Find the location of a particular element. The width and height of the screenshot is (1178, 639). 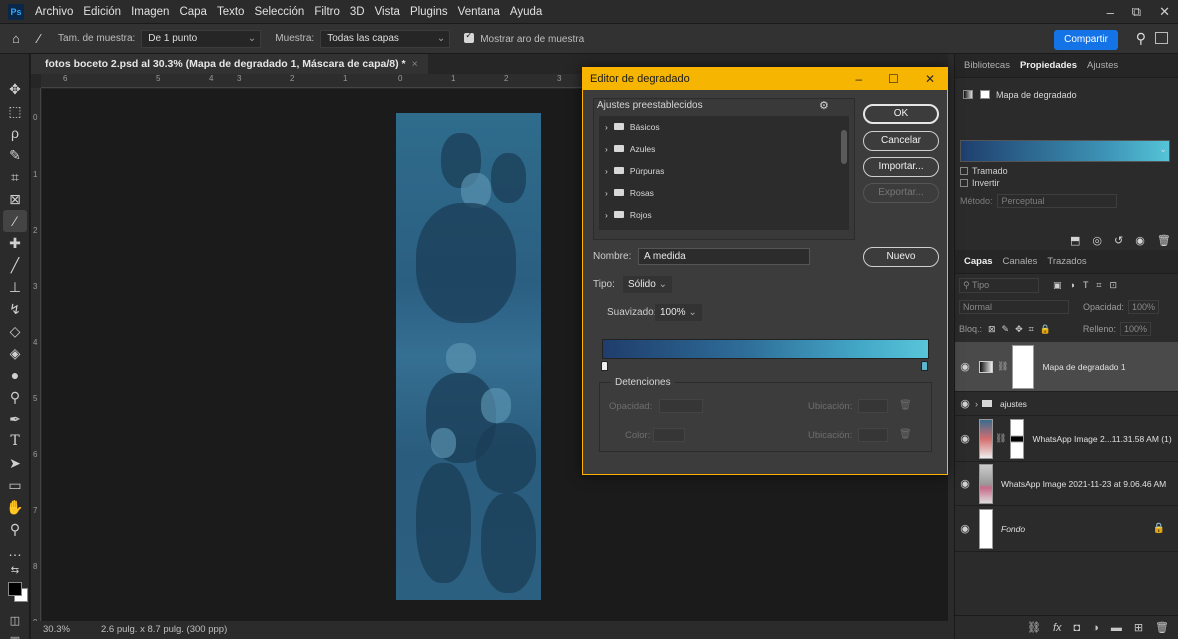

reverse-option: Invertir is located at coordinates (980, 183).